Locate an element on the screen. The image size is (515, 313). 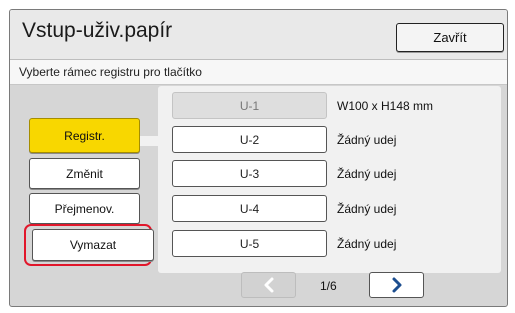
previous-page-button is located at coordinates (268, 285).